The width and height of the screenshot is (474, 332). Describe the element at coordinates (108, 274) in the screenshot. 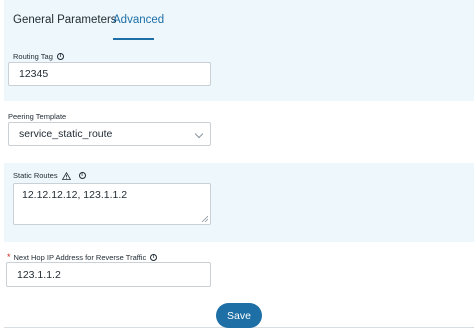

I see `next-hop-input: 123.1.1.2` at that location.